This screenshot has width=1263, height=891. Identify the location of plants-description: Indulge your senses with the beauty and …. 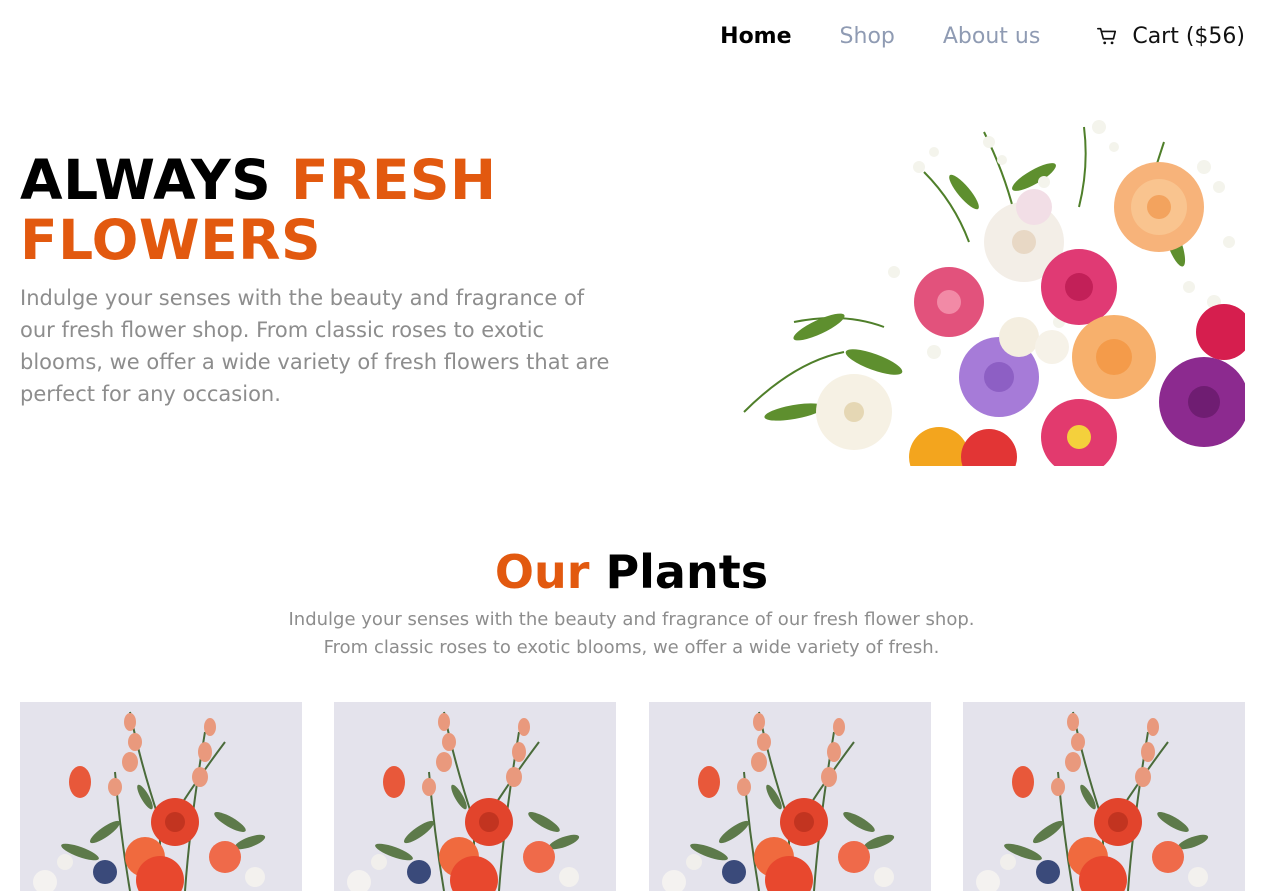
(631, 633).